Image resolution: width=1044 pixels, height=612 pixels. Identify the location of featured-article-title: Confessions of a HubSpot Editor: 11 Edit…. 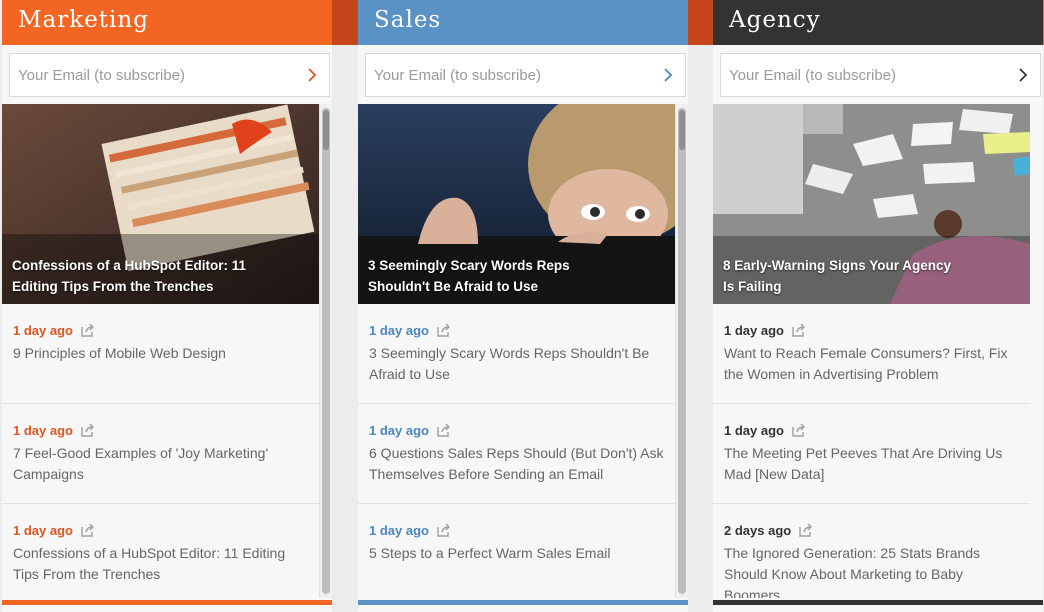
(132, 276).